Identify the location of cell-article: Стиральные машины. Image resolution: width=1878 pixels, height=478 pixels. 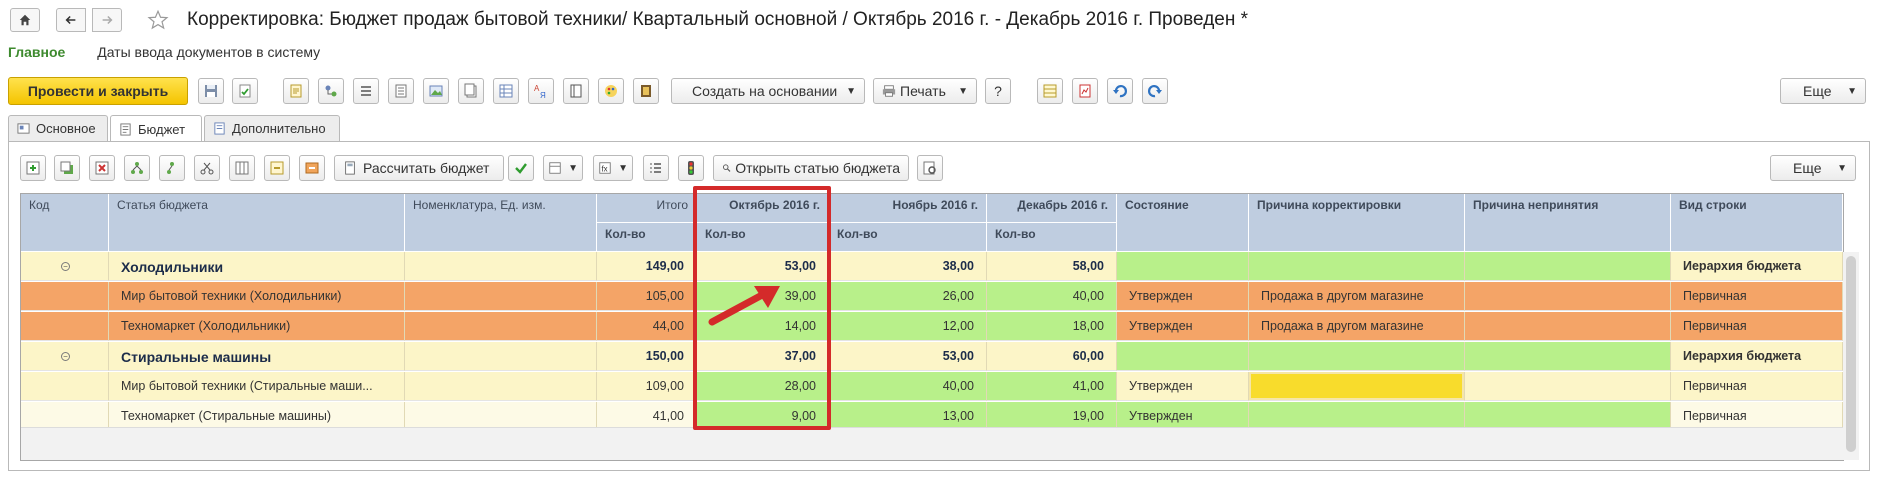
(257, 356).